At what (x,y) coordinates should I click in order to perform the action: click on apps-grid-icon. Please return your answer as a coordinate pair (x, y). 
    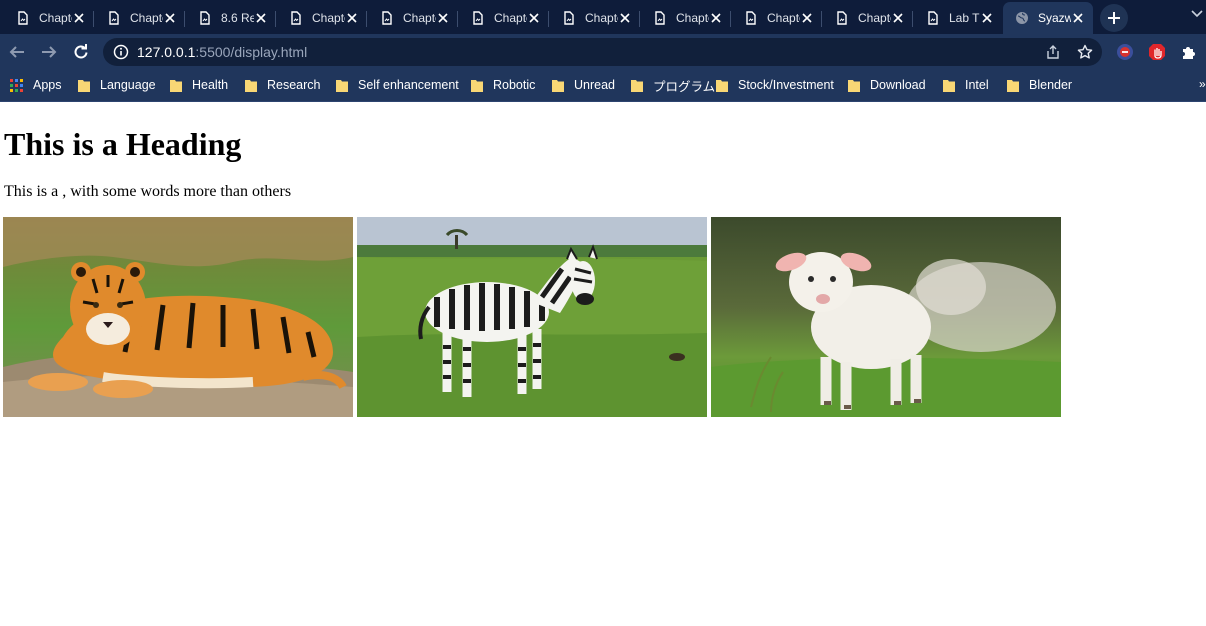
    Looking at the image, I should click on (16, 85).